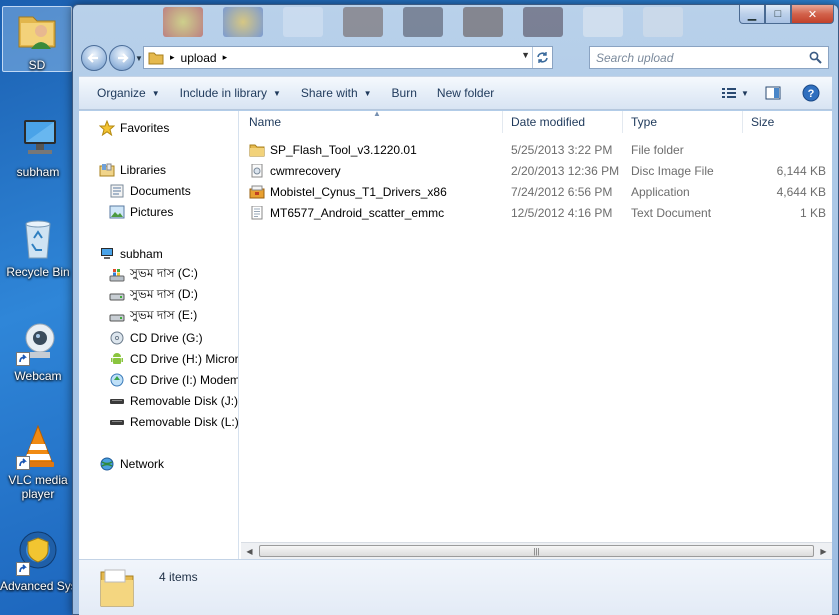 The width and height of the screenshot is (839, 615). What do you see at coordinates (139, 58) in the screenshot?
I see `recent-pages-dropdown: ▼` at bounding box center [139, 58].